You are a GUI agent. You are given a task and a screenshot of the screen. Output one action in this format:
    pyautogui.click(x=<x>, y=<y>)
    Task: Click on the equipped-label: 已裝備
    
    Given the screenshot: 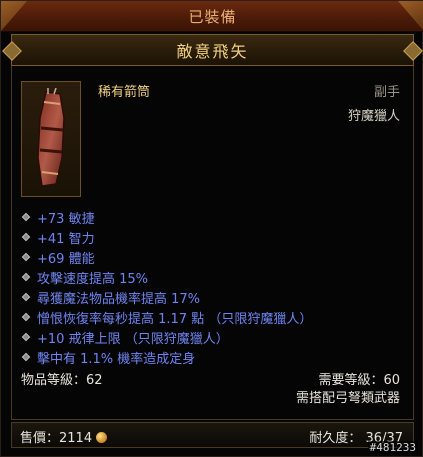 What is the action you would take?
    pyautogui.click(x=212, y=16)
    